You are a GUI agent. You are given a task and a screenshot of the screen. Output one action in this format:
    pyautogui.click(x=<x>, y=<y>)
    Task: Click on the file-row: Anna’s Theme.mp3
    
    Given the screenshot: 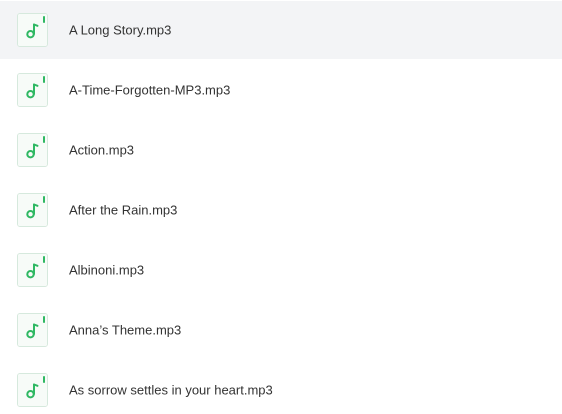 What is the action you would take?
    pyautogui.click(x=281, y=330)
    